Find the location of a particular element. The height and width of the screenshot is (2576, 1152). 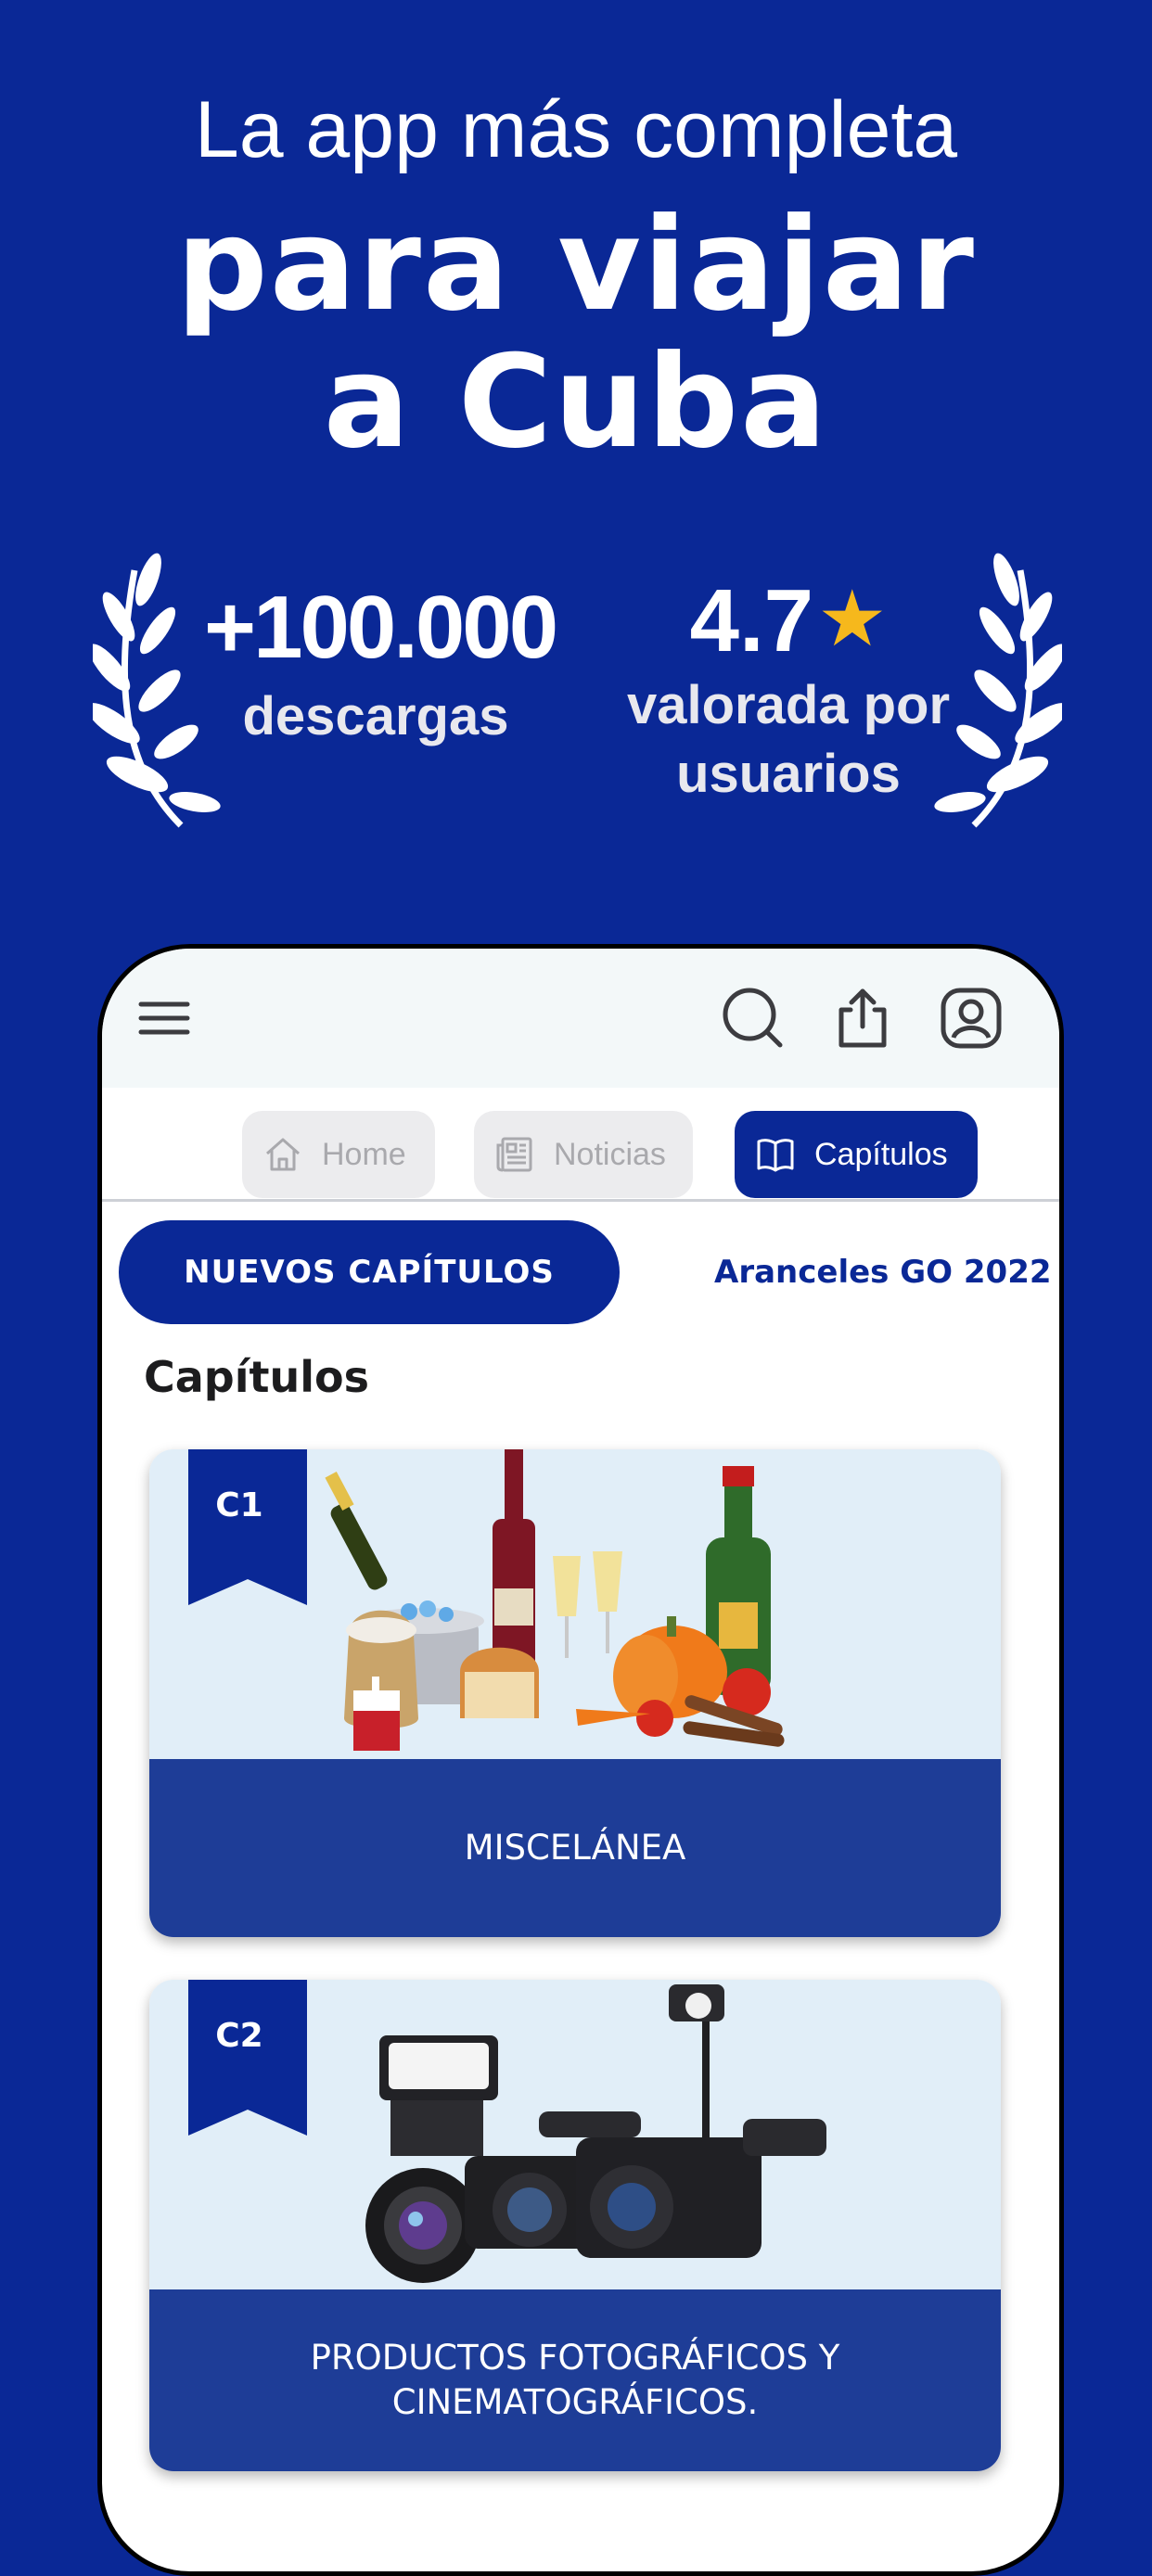

tab-home: Home is located at coordinates (338, 1154).